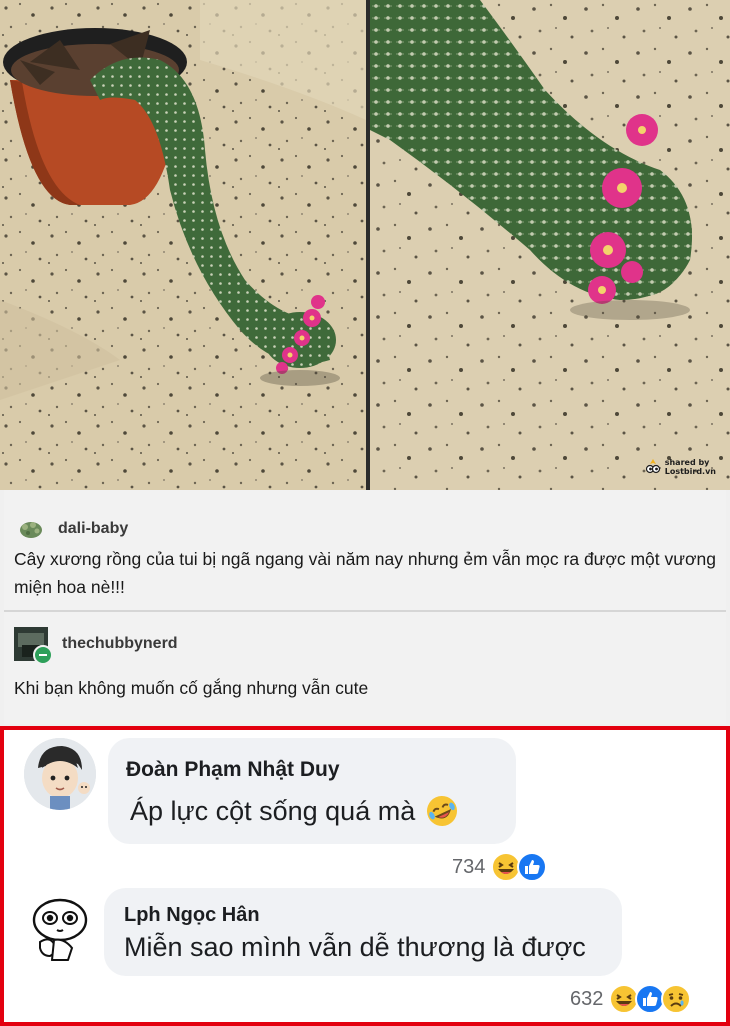 The height and width of the screenshot is (1026, 730). I want to click on watermark-line-1: shared by, so click(687, 462).